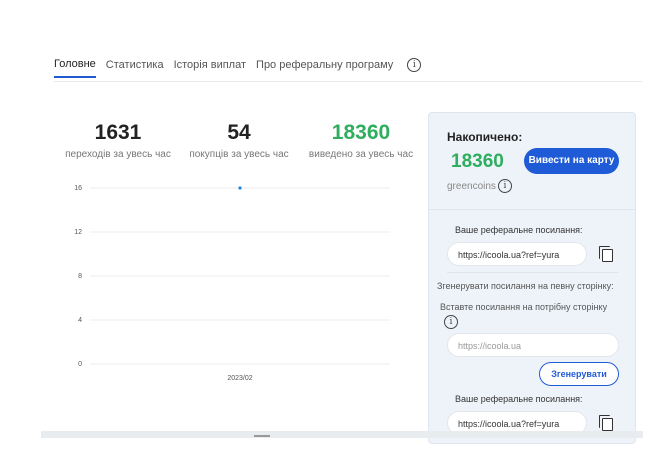  What do you see at coordinates (361, 132) in the screenshot?
I see `stat-withdrawn-value: 18360` at bounding box center [361, 132].